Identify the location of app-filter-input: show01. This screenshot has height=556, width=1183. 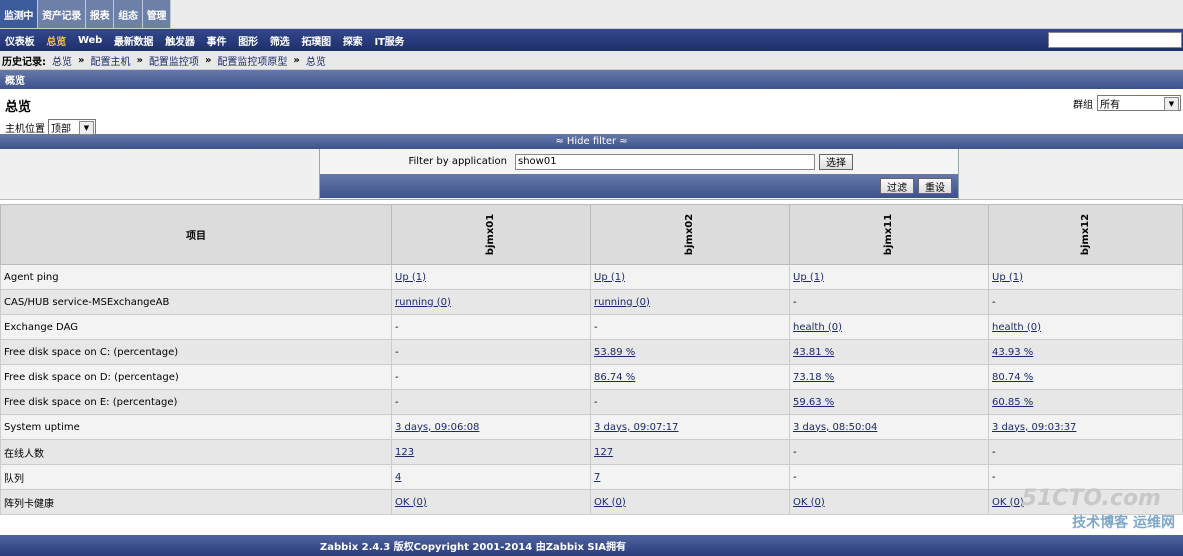
(665, 161).